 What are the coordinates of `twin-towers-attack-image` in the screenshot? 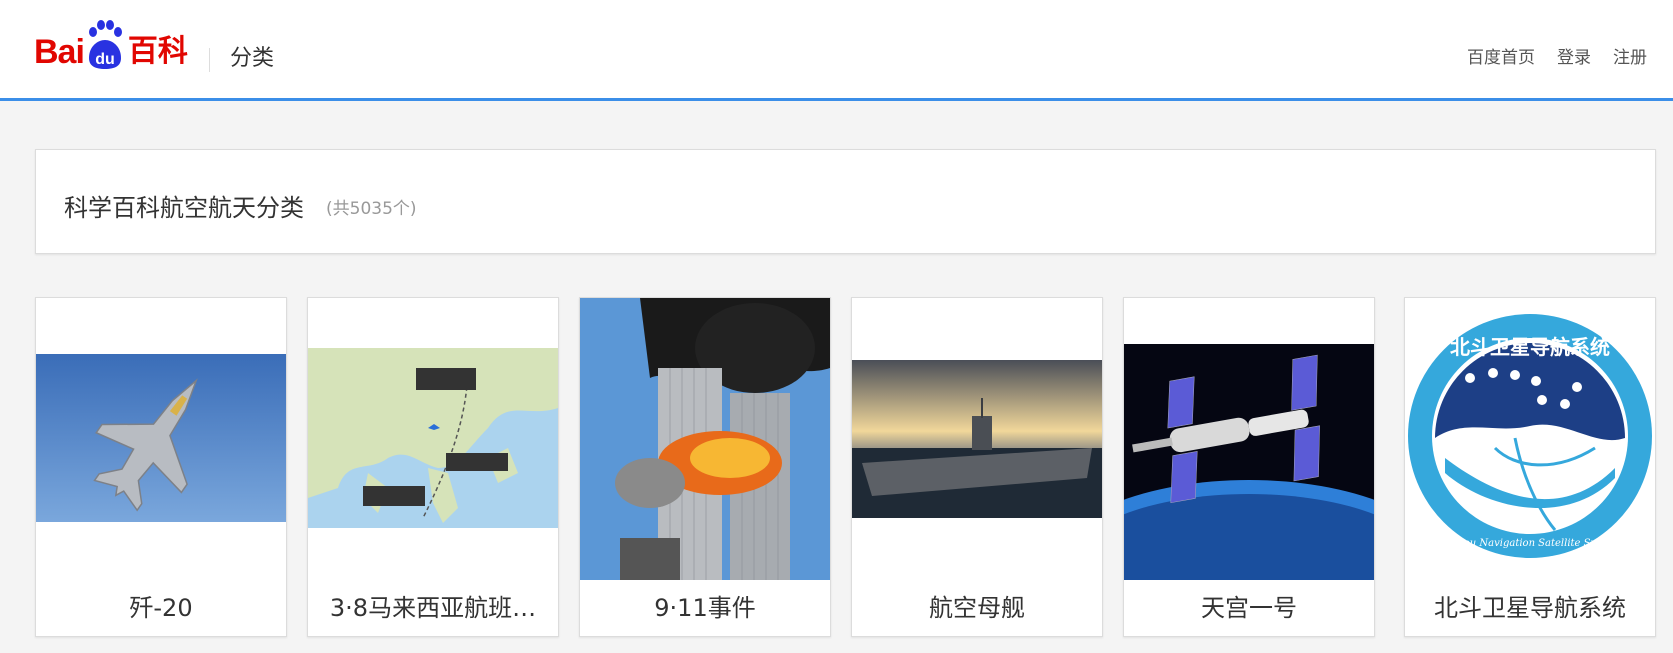 It's located at (705, 439).